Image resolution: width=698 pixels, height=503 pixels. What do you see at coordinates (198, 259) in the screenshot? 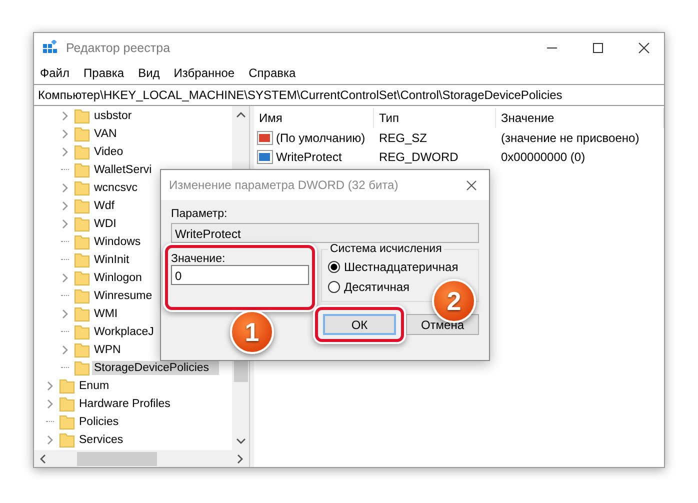
I see `field-label: Значение:` at bounding box center [198, 259].